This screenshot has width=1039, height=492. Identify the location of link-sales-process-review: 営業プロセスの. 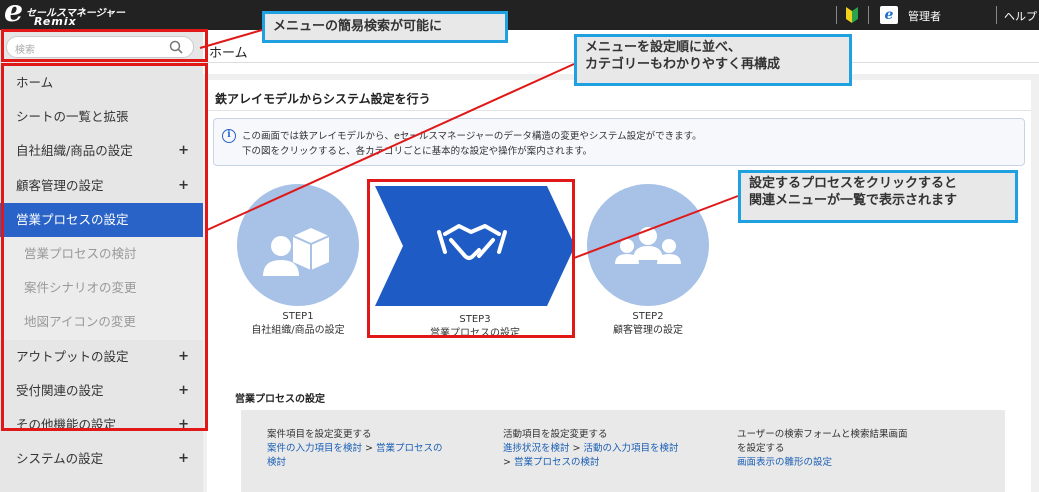
(409, 448).